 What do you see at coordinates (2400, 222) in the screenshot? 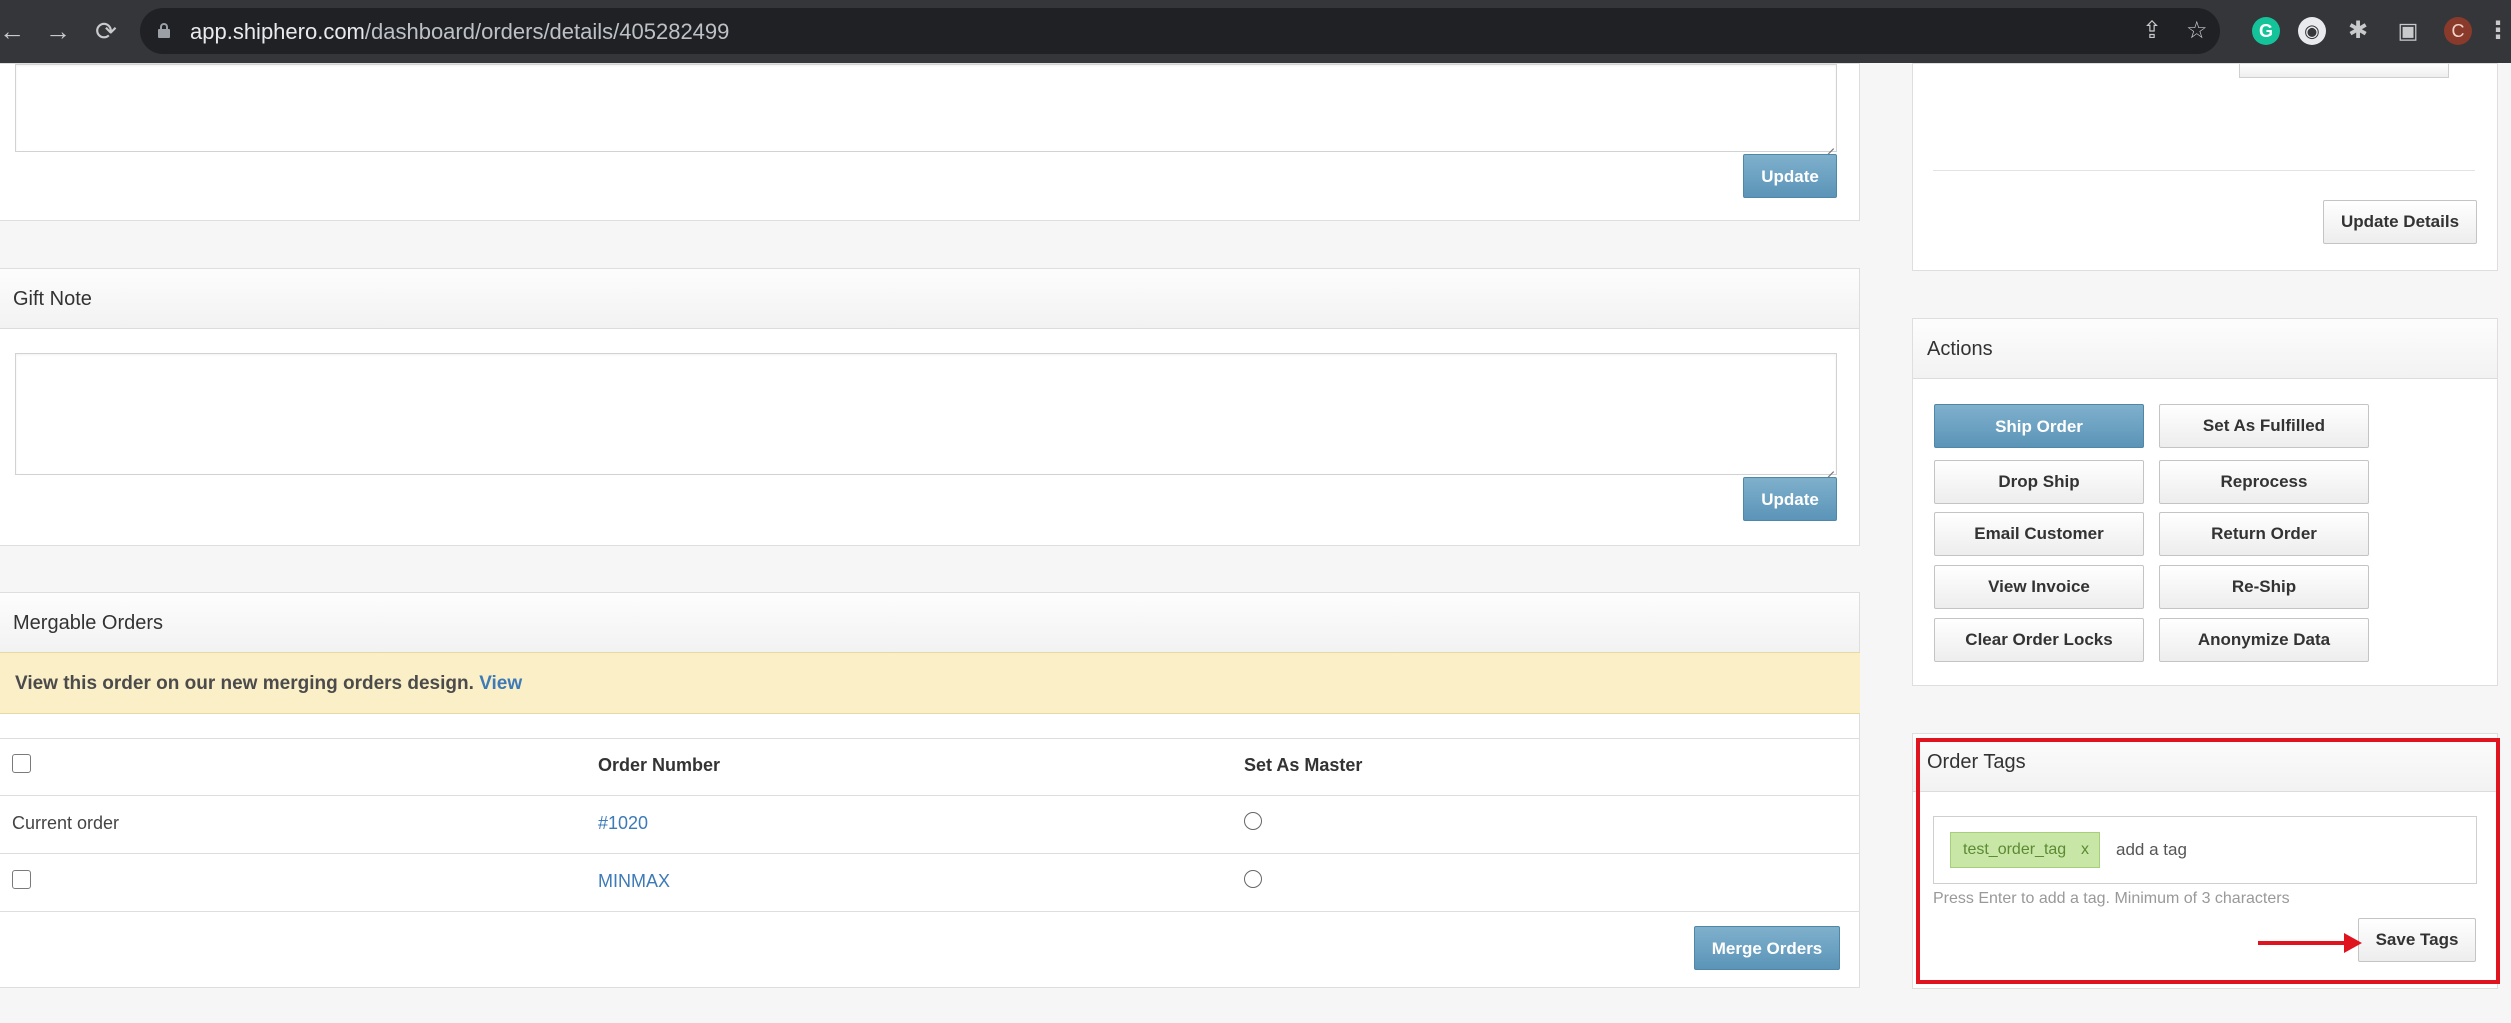
I see `update-details-button: Update Details` at bounding box center [2400, 222].